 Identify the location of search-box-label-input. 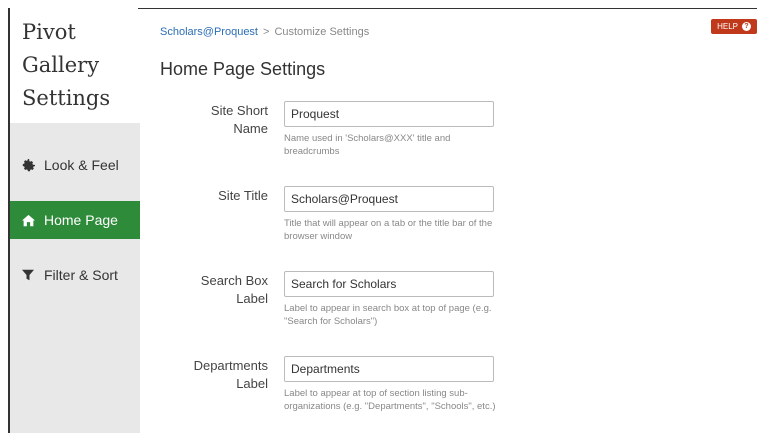
(389, 284).